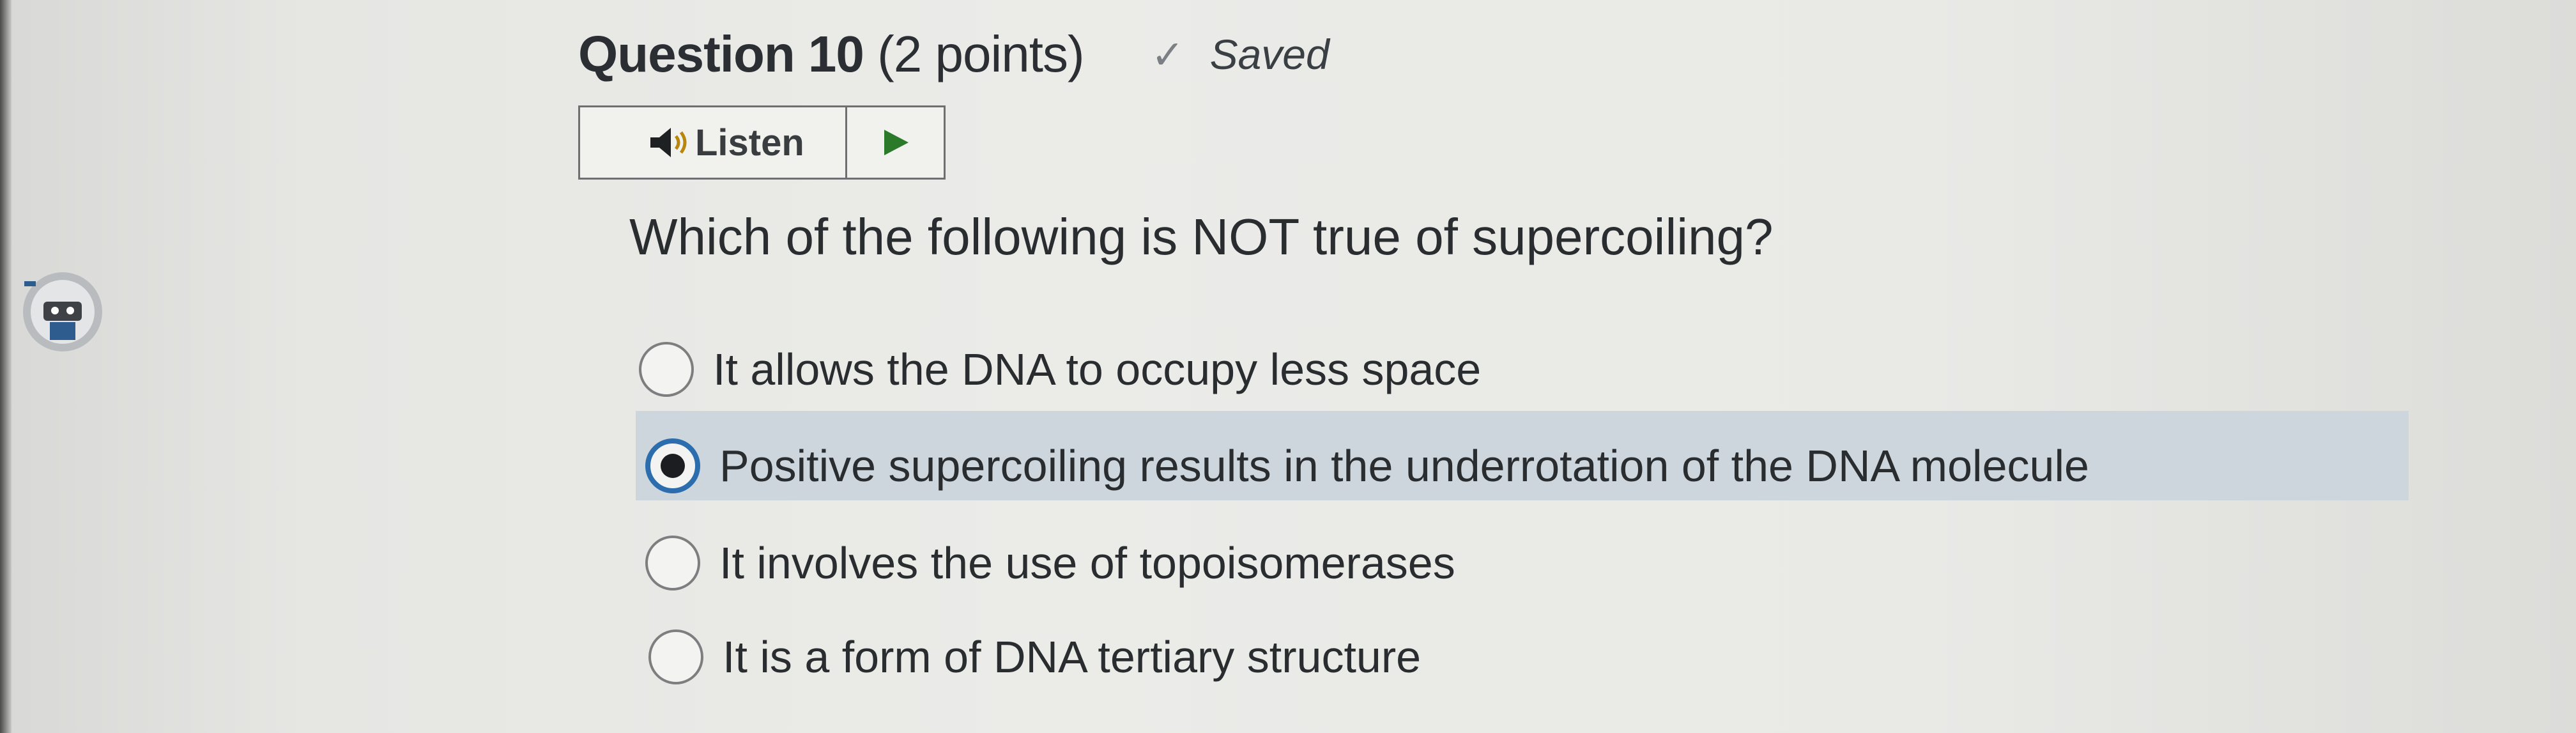  I want to click on listen-toolbar: Listen, so click(762, 142).